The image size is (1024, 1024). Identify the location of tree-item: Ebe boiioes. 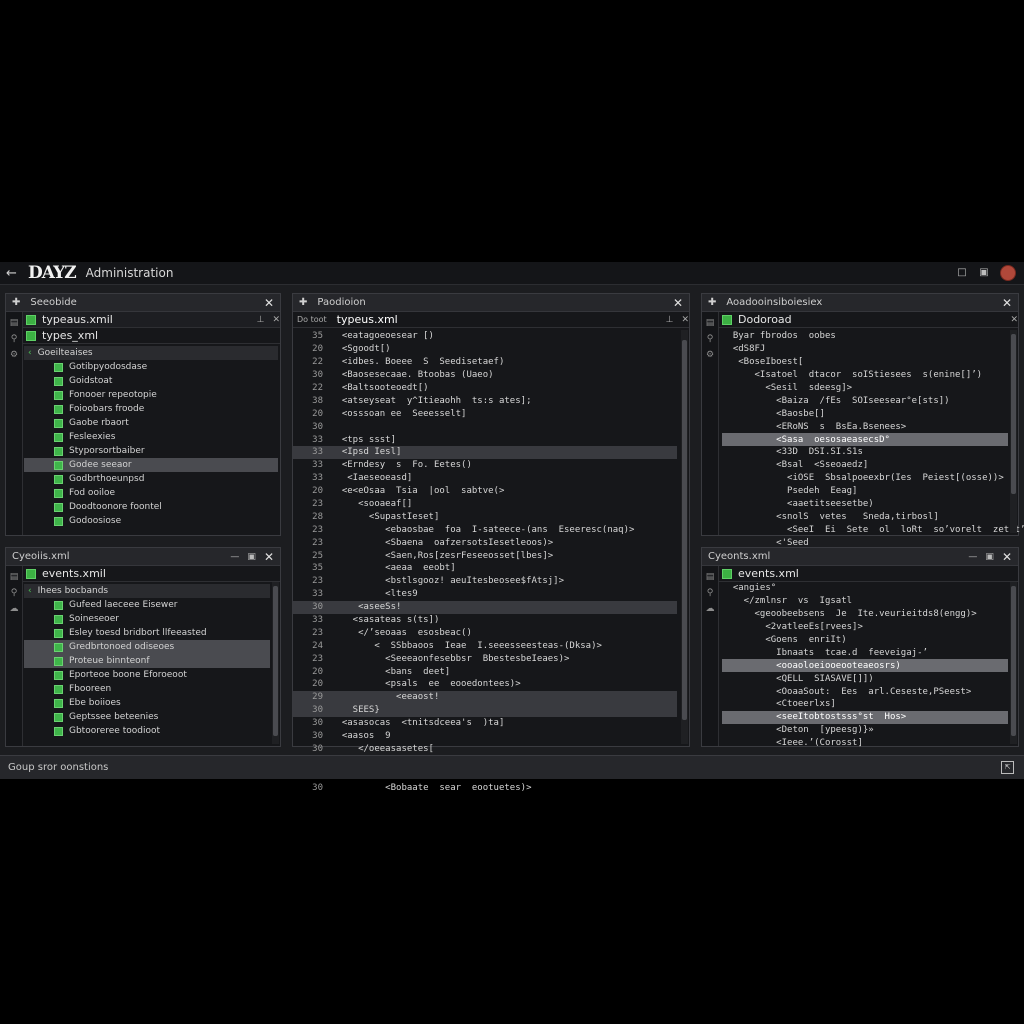
(147, 703).